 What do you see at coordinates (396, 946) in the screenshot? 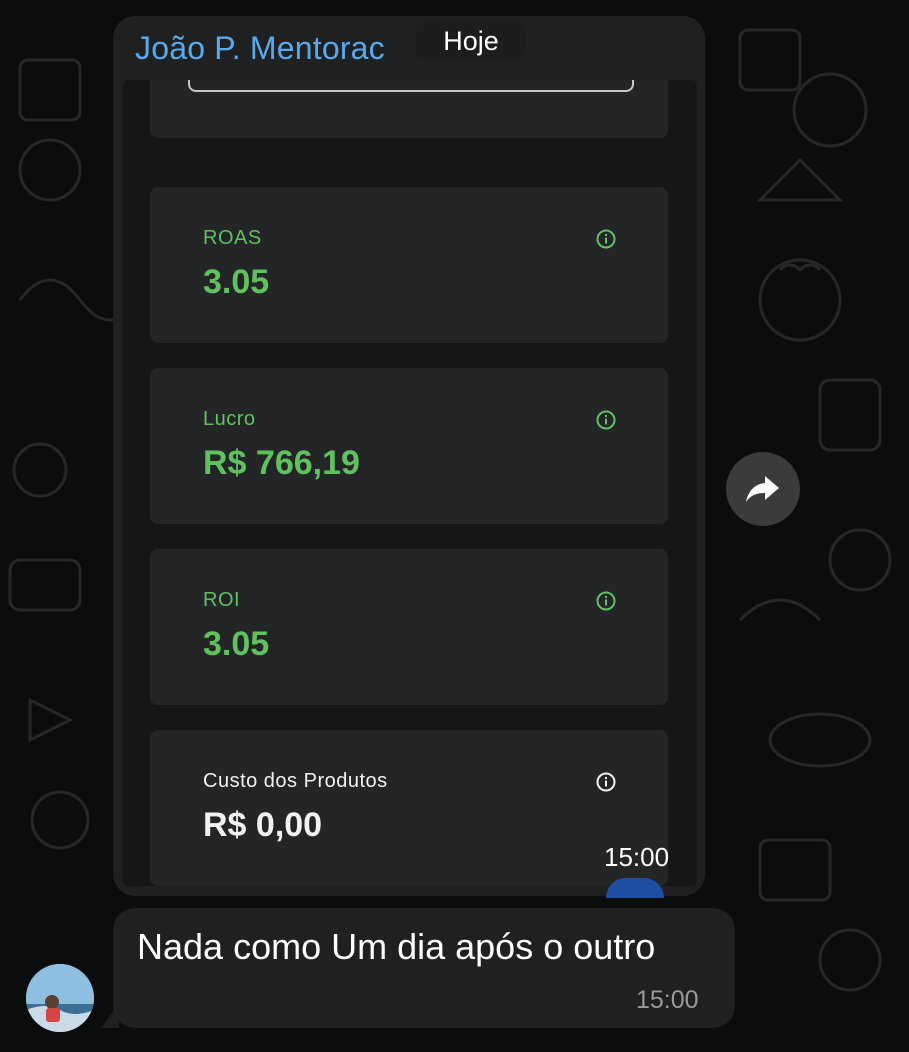
I see `message-text: Nada como Um dia após o outro` at bounding box center [396, 946].